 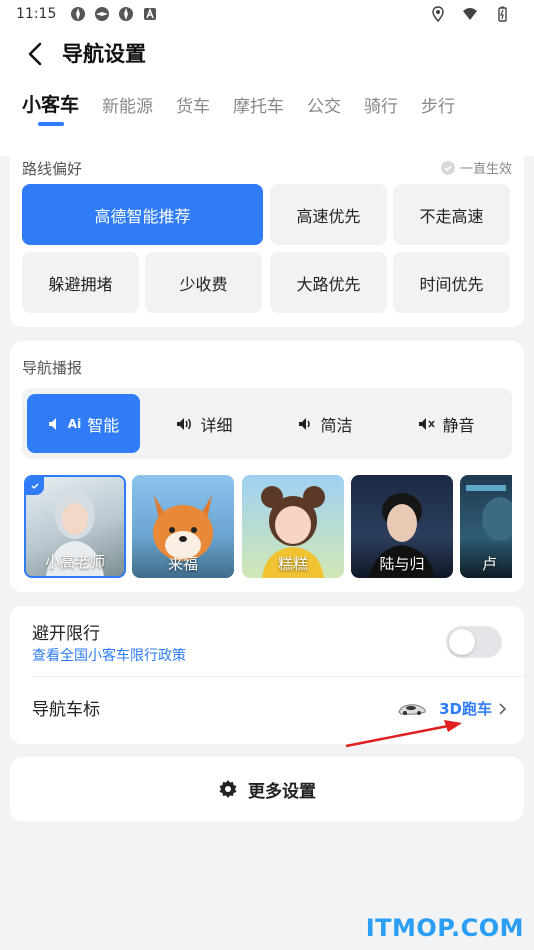 I want to click on voice-mode-detailed: 详细, so click(x=204, y=423).